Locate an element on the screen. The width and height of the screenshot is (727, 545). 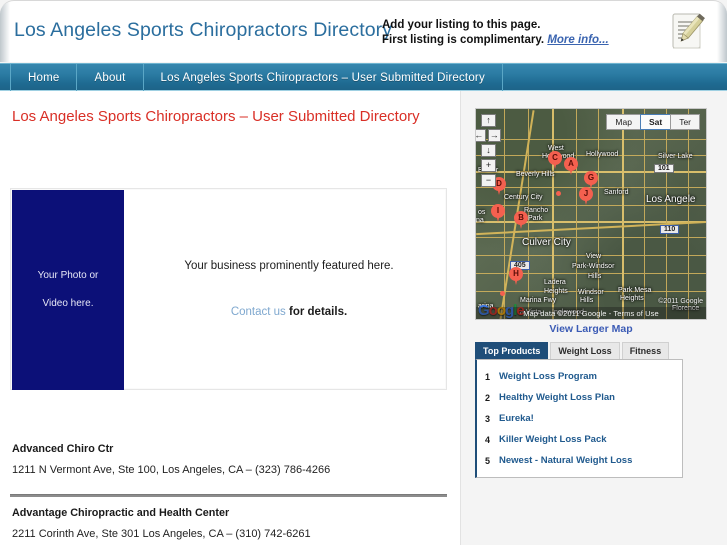
map-type-map-button: Map is located at coordinates (623, 122).